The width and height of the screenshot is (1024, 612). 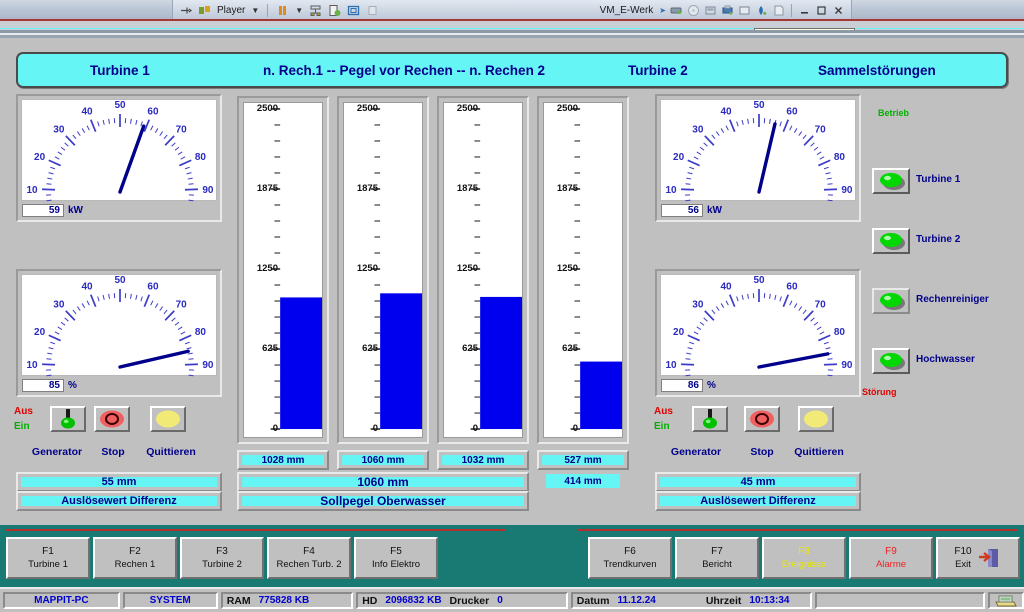 I want to click on gauge-turbine2-opening-face: 0102030405060708090100, so click(x=758, y=325).